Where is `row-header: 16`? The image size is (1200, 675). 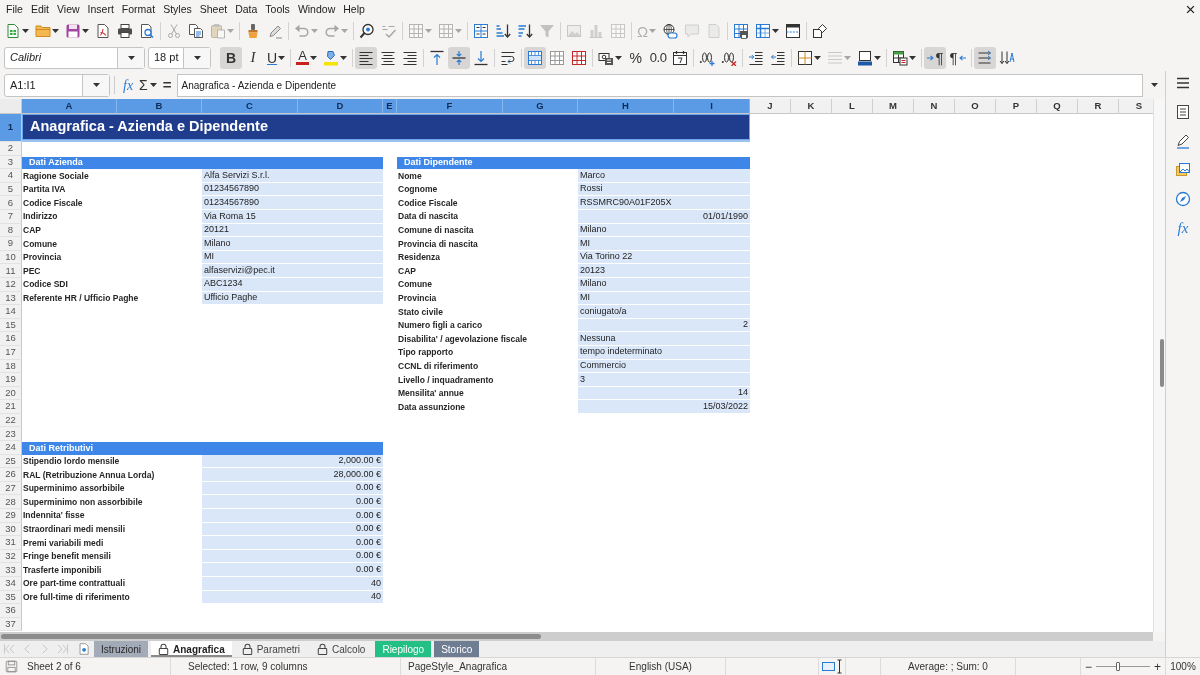
row-header: 16 is located at coordinates (11, 339).